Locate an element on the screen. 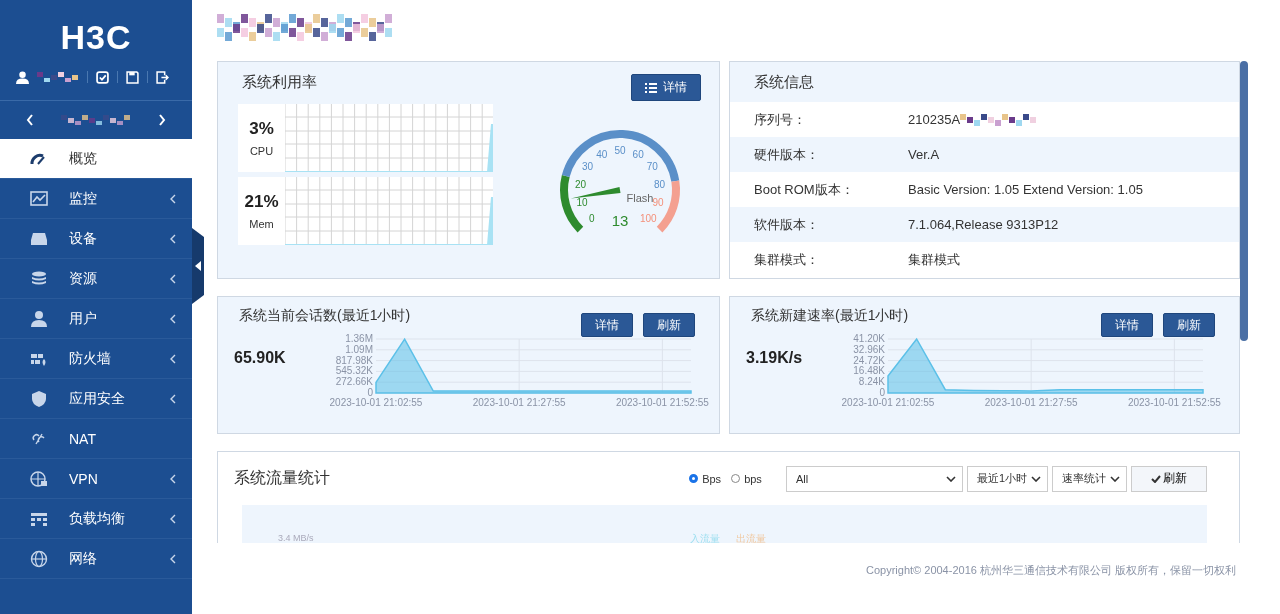  dropdown: All is located at coordinates (874, 478).